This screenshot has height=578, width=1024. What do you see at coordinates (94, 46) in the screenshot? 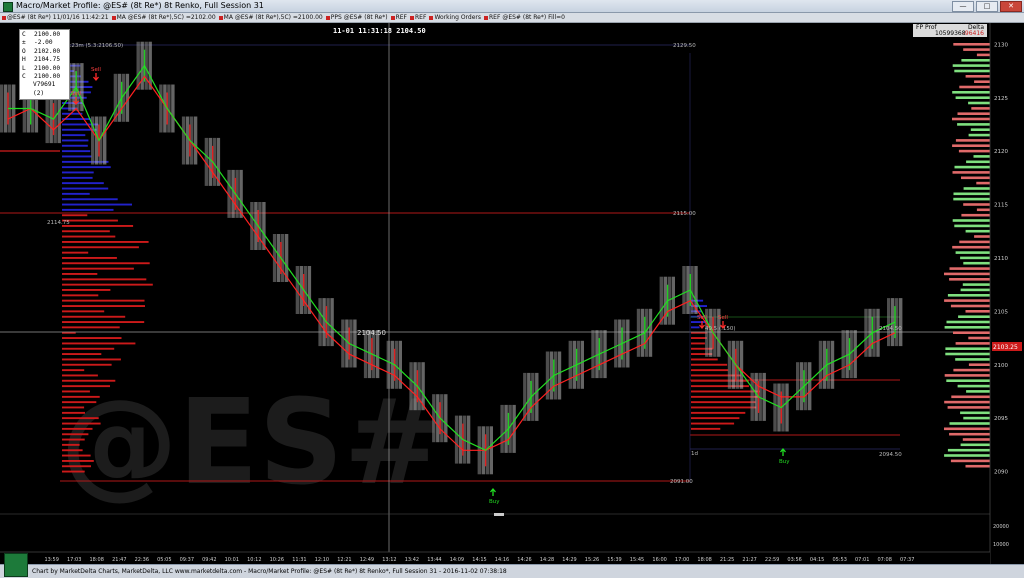
I see `top-left-note: 1:23m (5.3:2106.50)` at bounding box center [94, 46].